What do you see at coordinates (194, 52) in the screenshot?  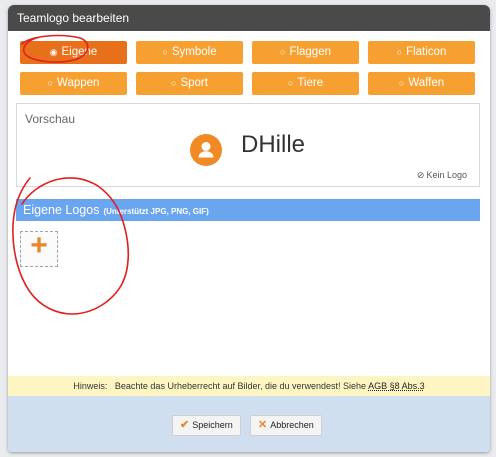 I see `tab-label: Symbole` at bounding box center [194, 52].